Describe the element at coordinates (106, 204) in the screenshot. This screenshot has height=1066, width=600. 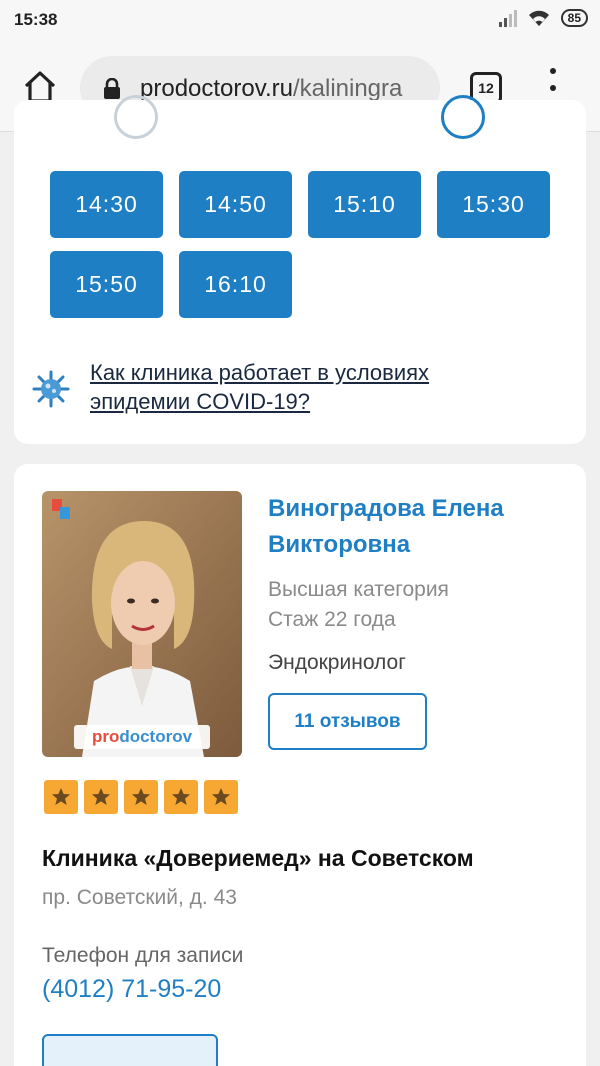
I see `time-slot-button: 14:30` at that location.